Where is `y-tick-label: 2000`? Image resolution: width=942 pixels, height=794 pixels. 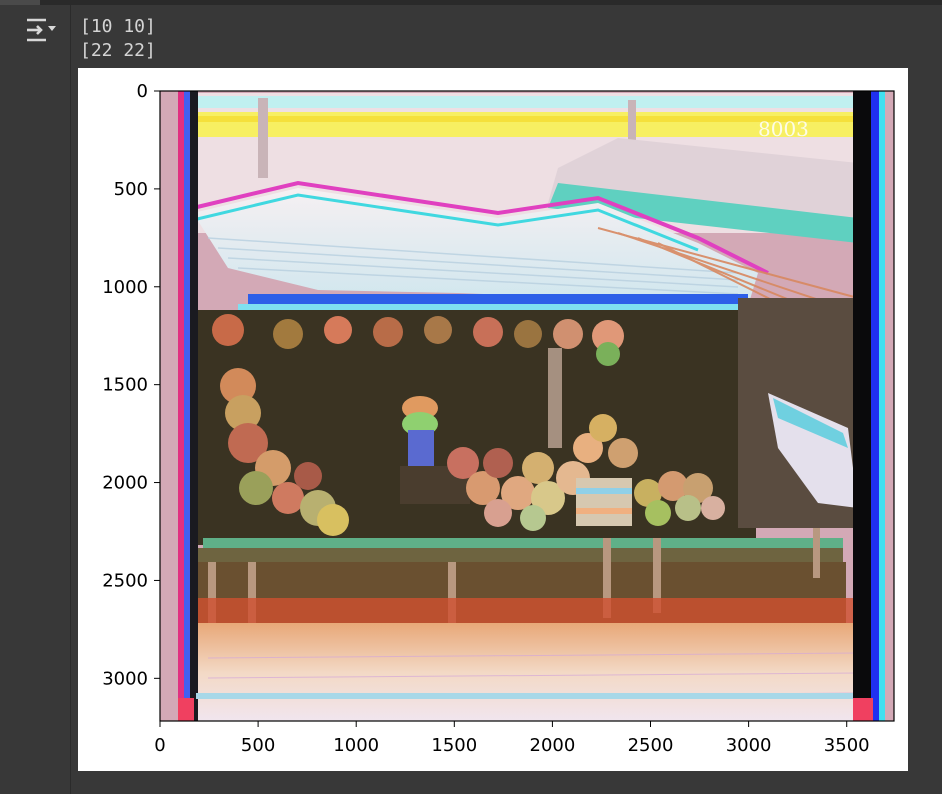 y-tick-label: 2000 is located at coordinates (125, 483).